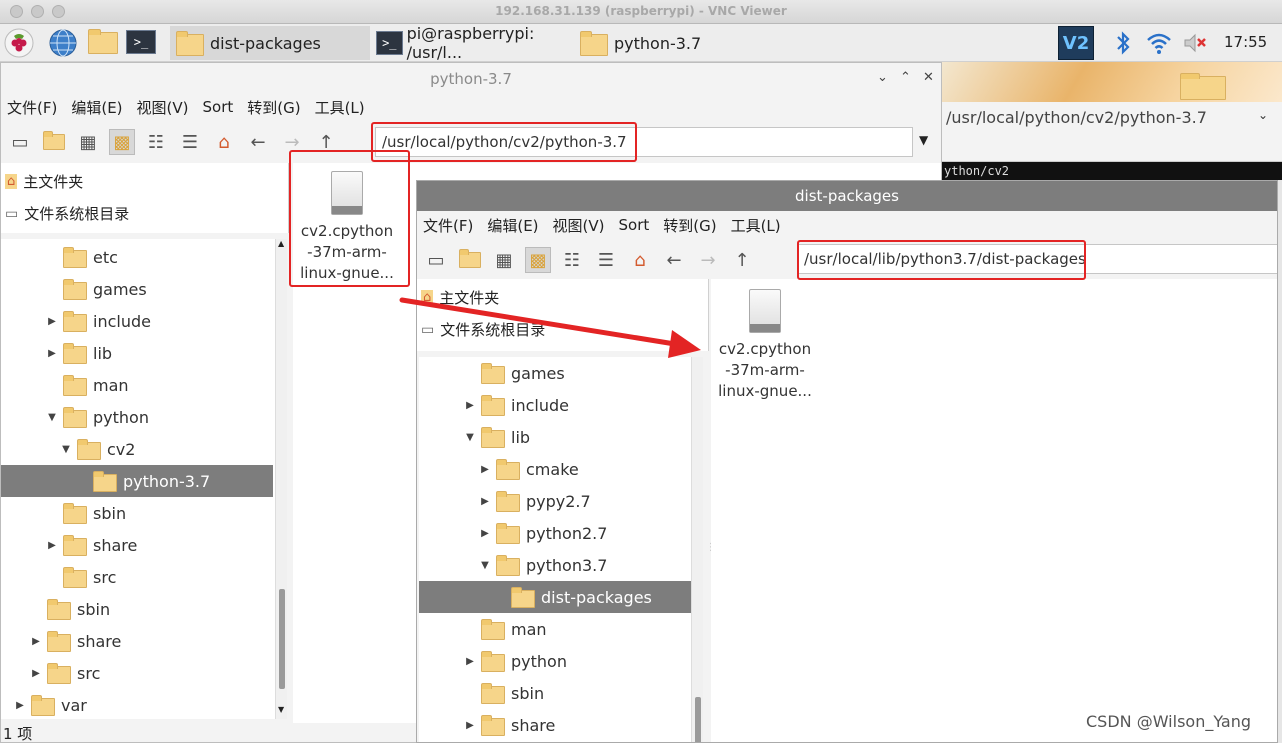  Describe the element at coordinates (141, 42) in the screenshot. I see `terminal-launcher-icon: >_` at that location.